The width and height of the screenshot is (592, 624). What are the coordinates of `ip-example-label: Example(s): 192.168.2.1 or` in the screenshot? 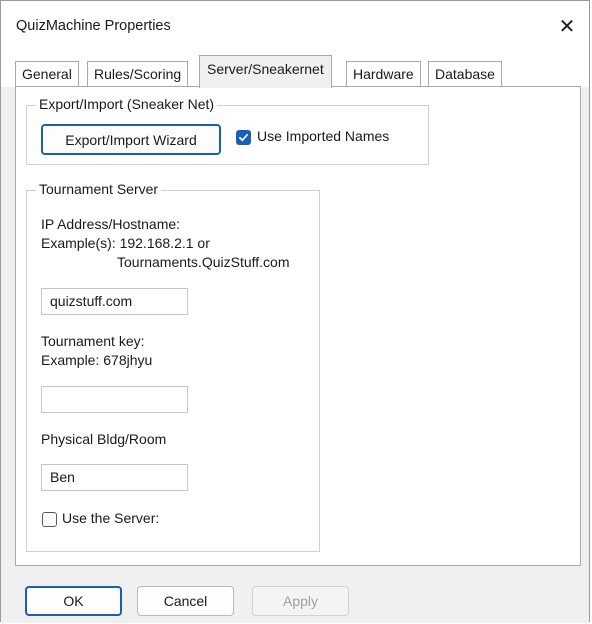 It's located at (125, 243).